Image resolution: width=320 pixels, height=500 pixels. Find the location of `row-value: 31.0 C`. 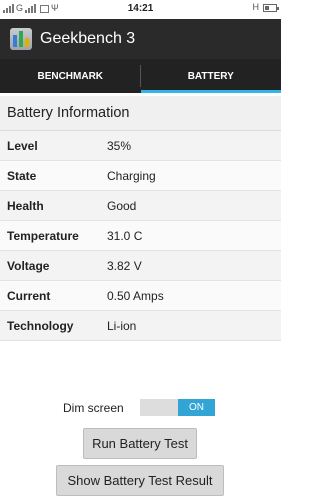

row-value: 31.0 C is located at coordinates (125, 235).